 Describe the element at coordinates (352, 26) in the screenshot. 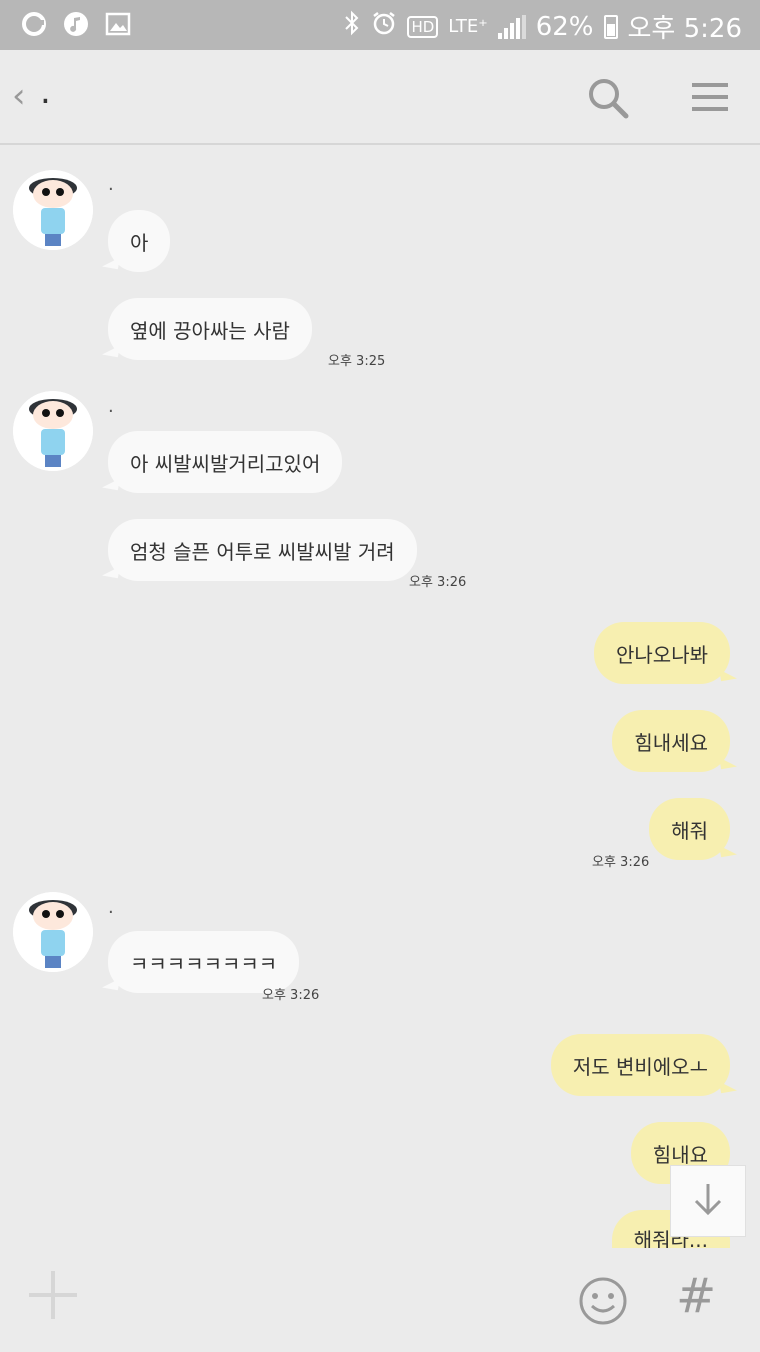

I see `bluetooth-icon` at that location.